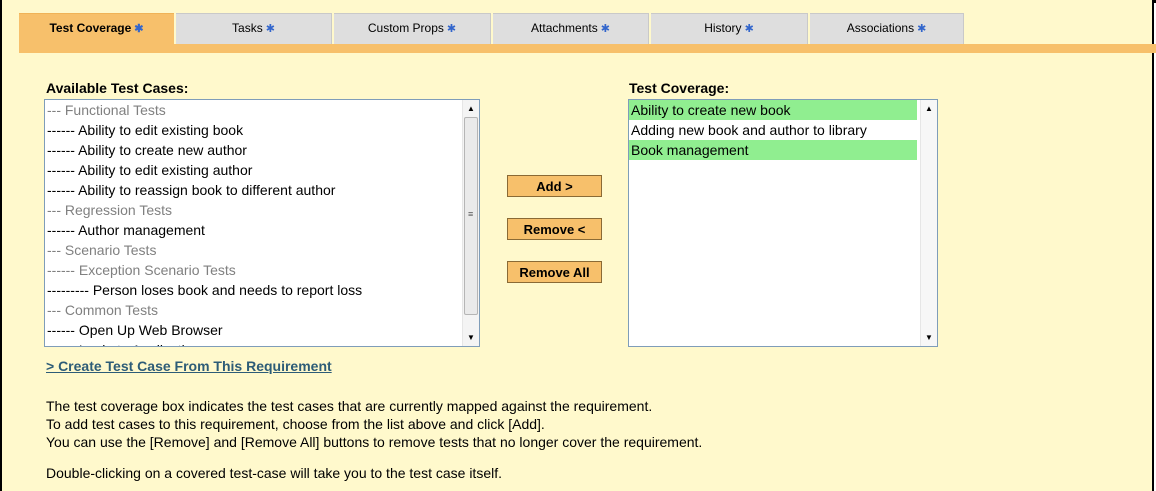  I want to click on list-option: ------ Ability to create new author, so click(262, 150).